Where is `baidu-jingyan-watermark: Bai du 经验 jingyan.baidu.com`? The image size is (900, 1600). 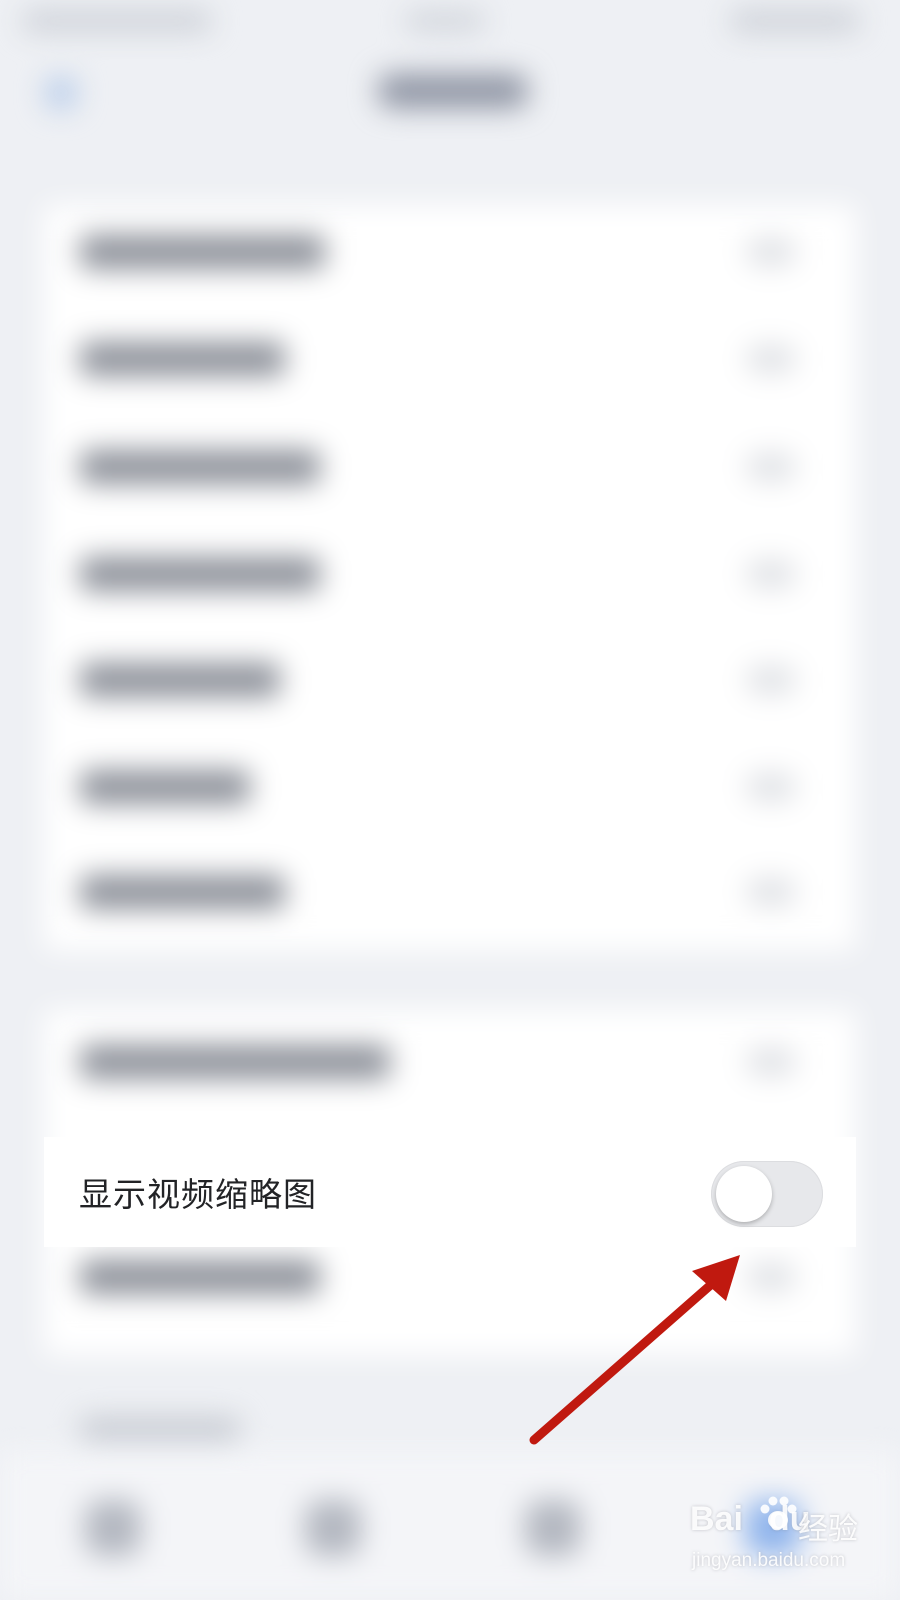
baidu-jingyan-watermark: Bai du 经验 jingyan.baidu.com is located at coordinates (790, 1543).